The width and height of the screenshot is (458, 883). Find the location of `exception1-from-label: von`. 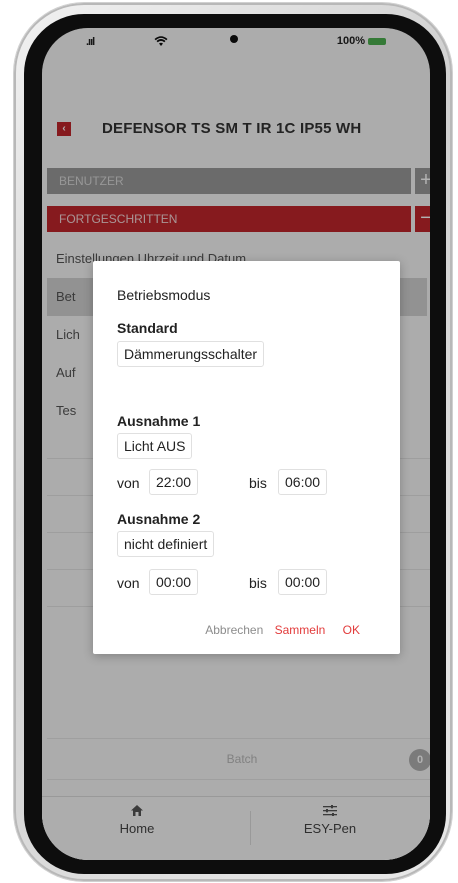

exception1-from-label: von is located at coordinates (128, 483).